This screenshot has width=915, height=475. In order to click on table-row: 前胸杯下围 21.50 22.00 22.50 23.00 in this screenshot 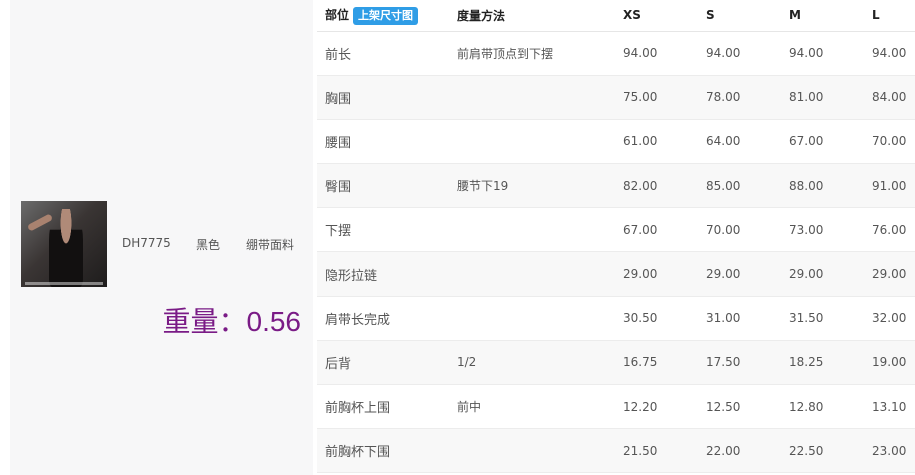, I will do `click(616, 451)`.